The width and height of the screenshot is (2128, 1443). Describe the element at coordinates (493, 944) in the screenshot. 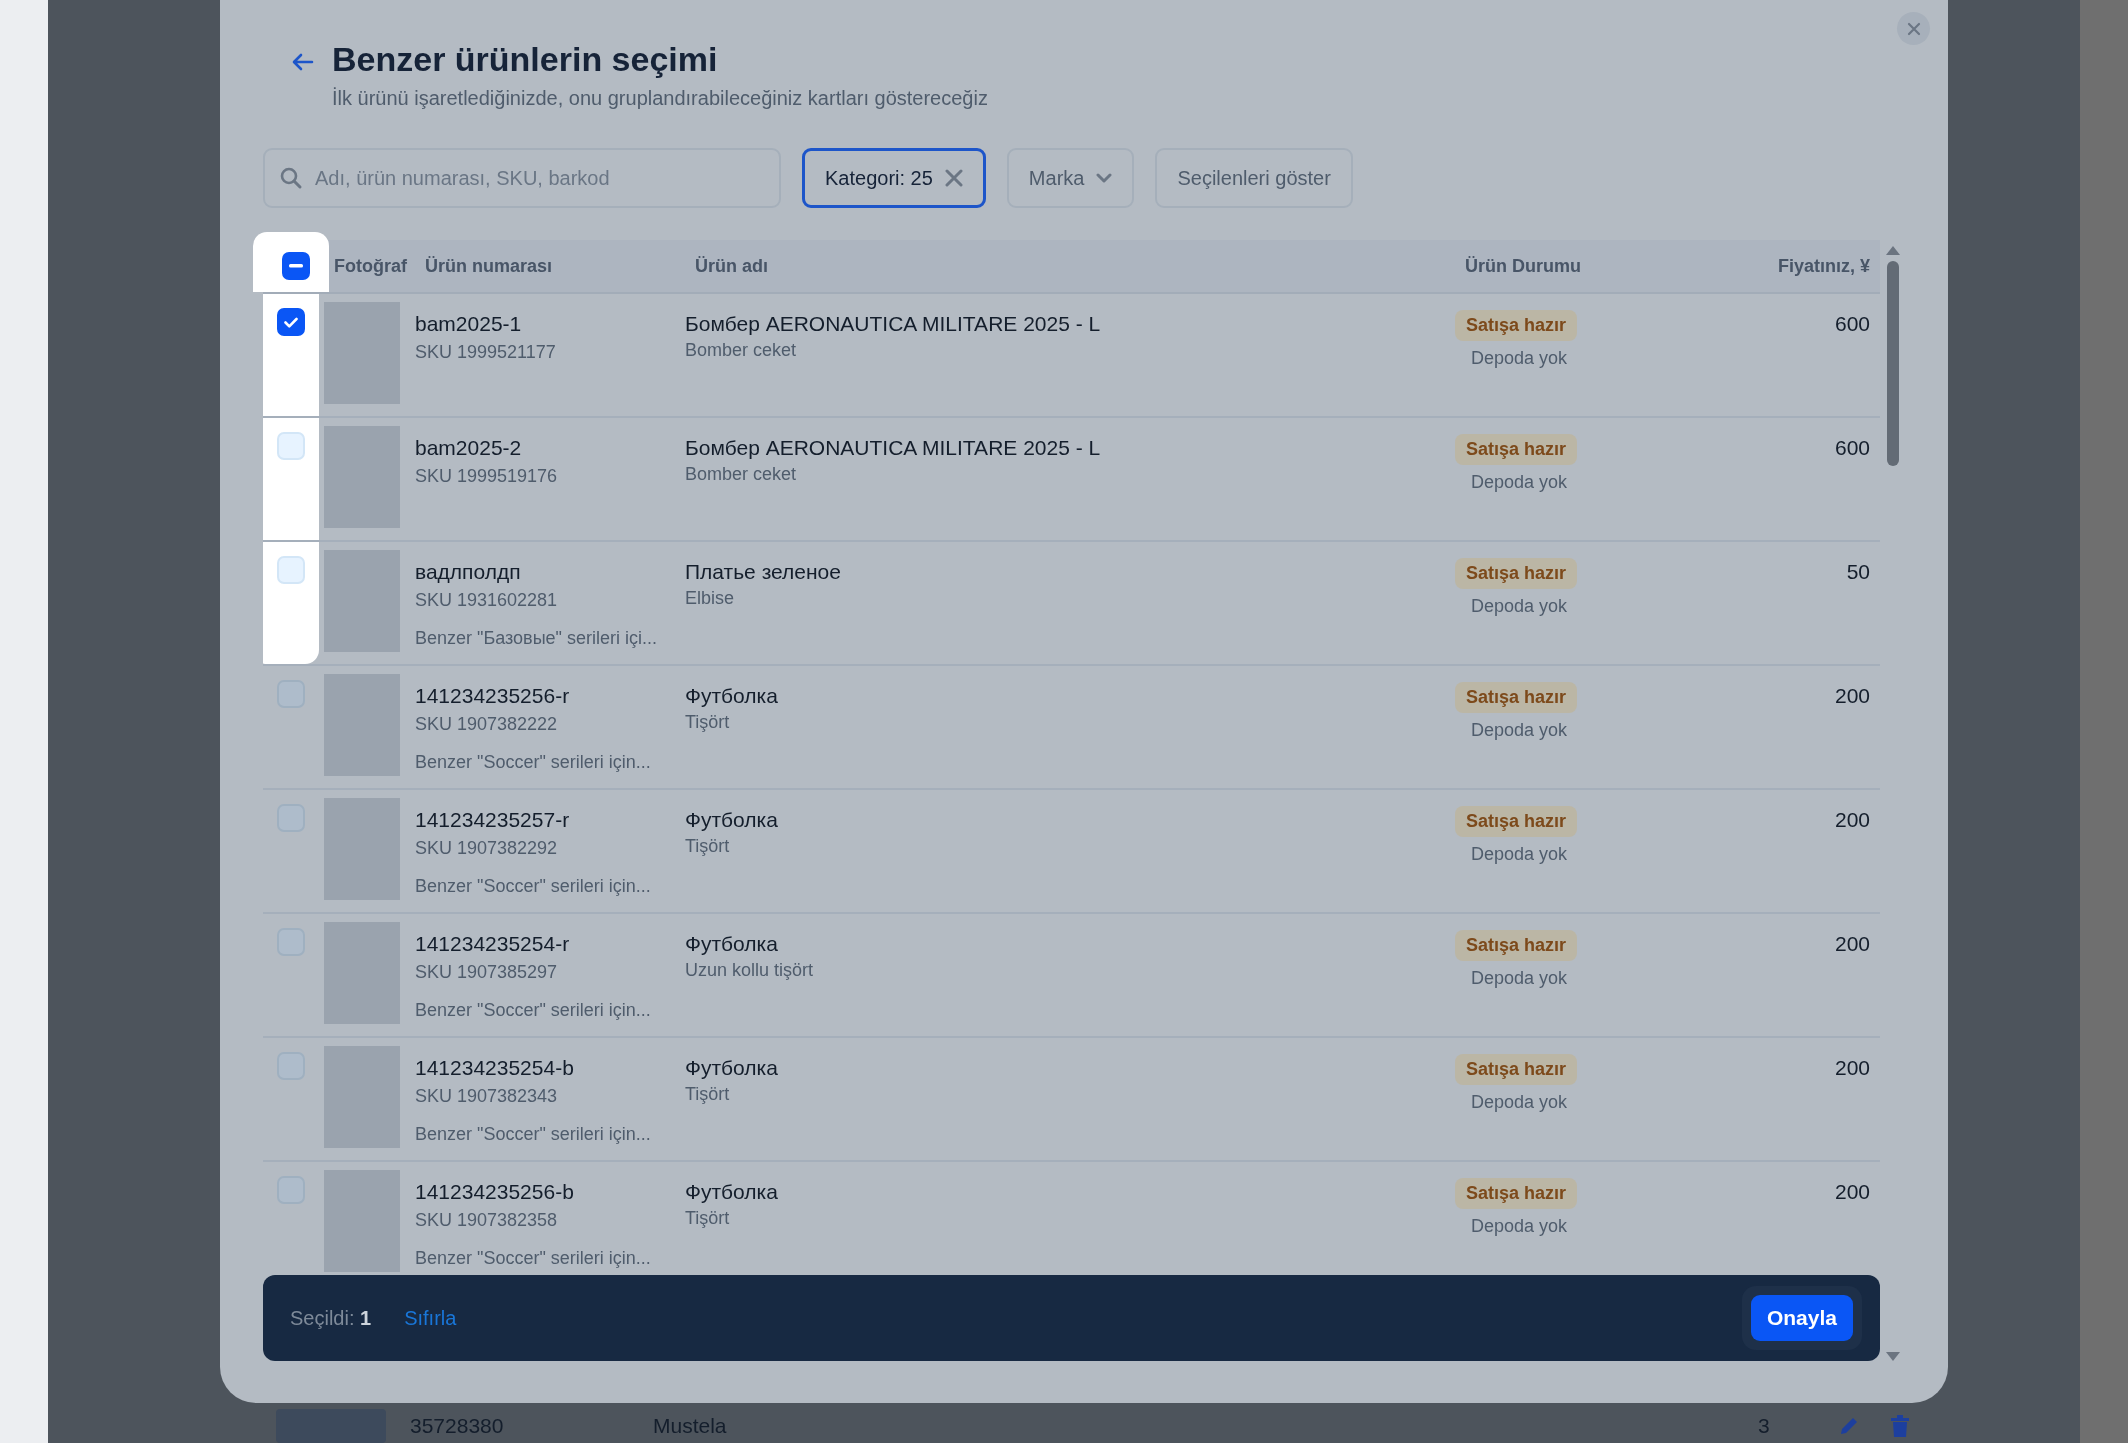

I see `product-number: 141234235254-r` at that location.